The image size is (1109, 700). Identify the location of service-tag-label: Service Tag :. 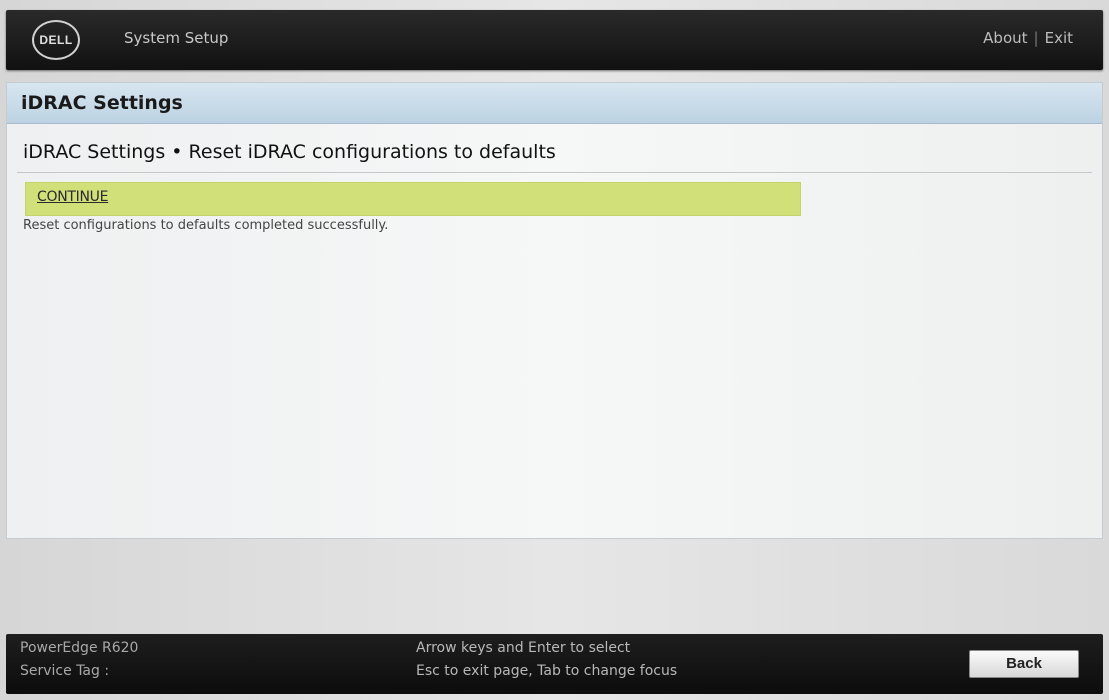
(65, 671).